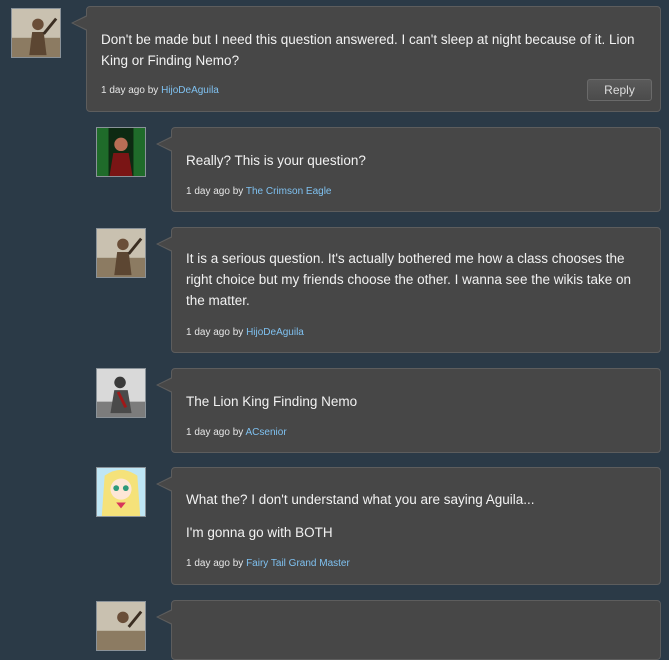 This screenshot has width=669, height=660. Describe the element at coordinates (416, 401) in the screenshot. I see `comment-text: The Lion King Finding Nemo` at that location.